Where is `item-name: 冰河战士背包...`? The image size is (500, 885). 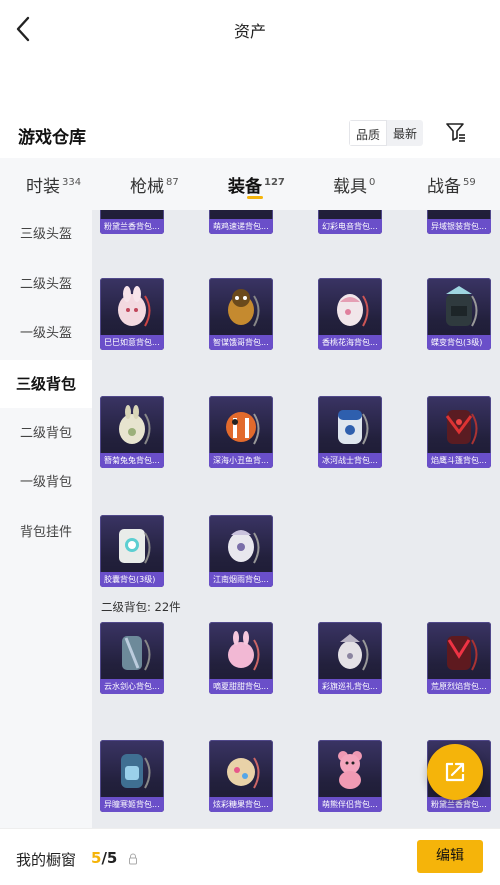 item-name: 冰河战士背包... is located at coordinates (350, 460).